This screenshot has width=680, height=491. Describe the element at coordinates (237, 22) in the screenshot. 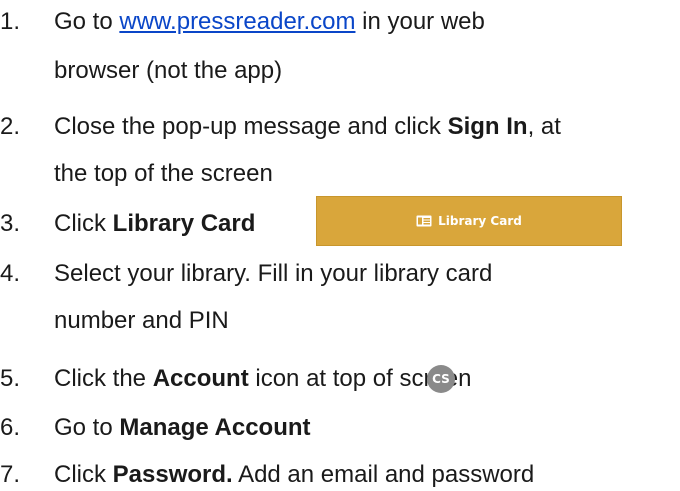

I see `pressreader-link: www.pressreader.com` at that location.